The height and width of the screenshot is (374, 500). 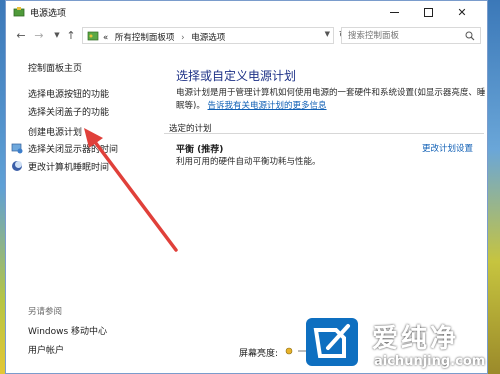 I want to click on address-bar: ← → ▼ ↑ « 所有控制面板项 › 电源选项 ▼ ↻, so click(x=246, y=36).